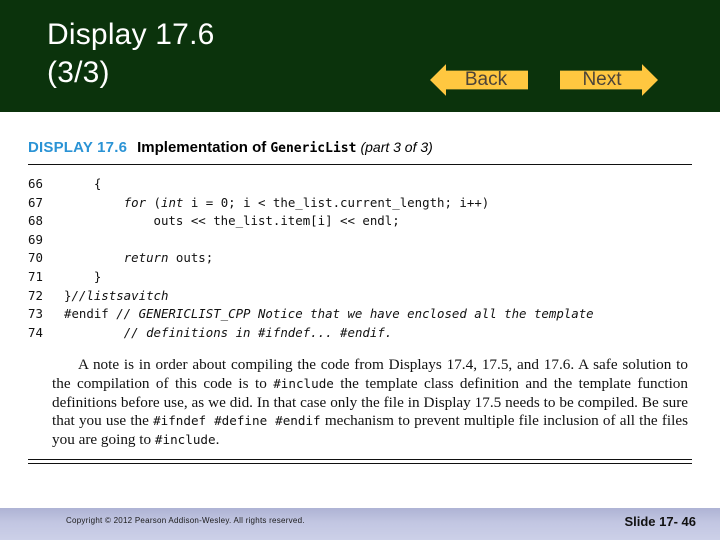  What do you see at coordinates (35, 332) in the screenshot?
I see `code-line-number: 74` at bounding box center [35, 332].